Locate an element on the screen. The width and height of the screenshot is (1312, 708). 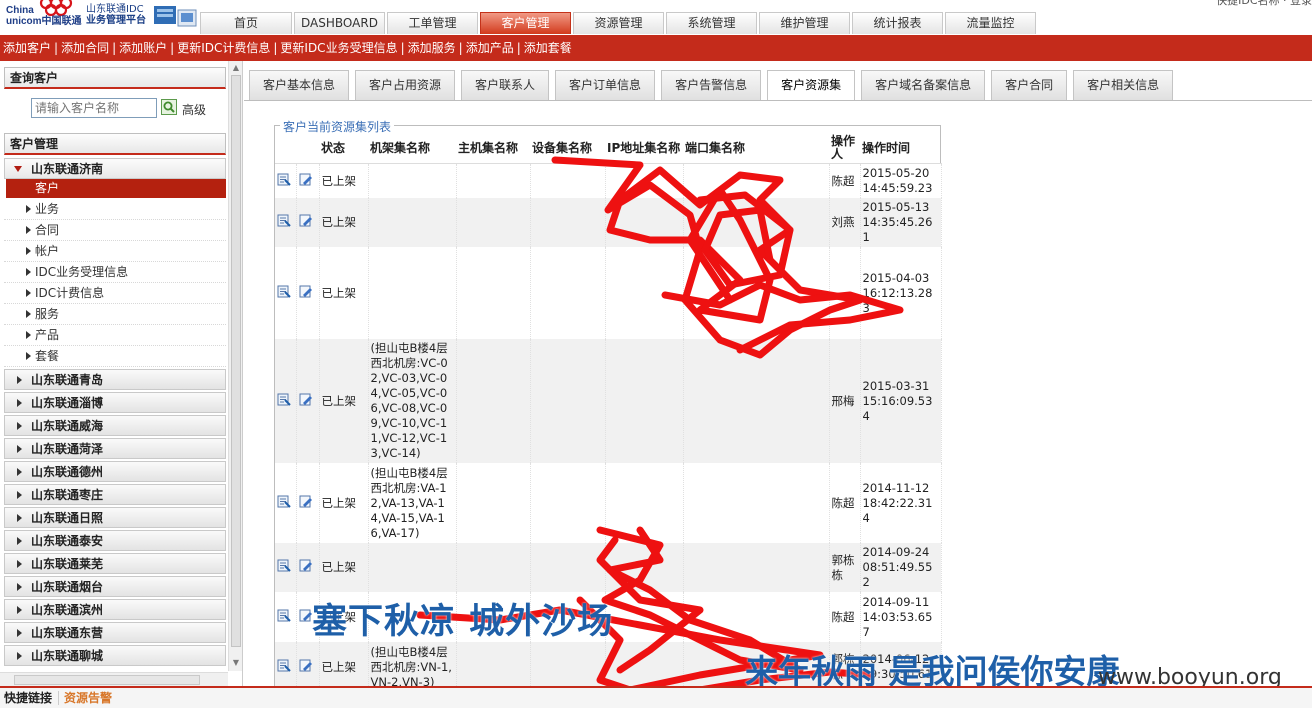
nav-ticket-management: 工单管理 is located at coordinates (432, 23).